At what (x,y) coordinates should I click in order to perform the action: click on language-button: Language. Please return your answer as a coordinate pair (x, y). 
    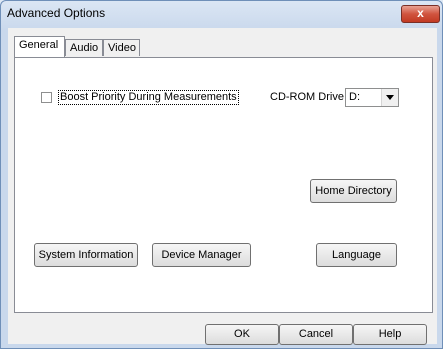
    Looking at the image, I should click on (356, 255).